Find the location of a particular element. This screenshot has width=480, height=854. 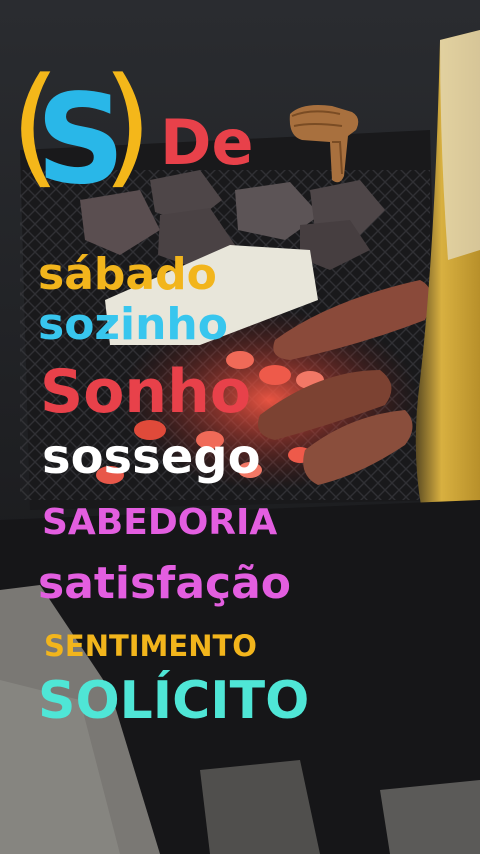

pointing-down-hand-icon is located at coordinates (324, 144).